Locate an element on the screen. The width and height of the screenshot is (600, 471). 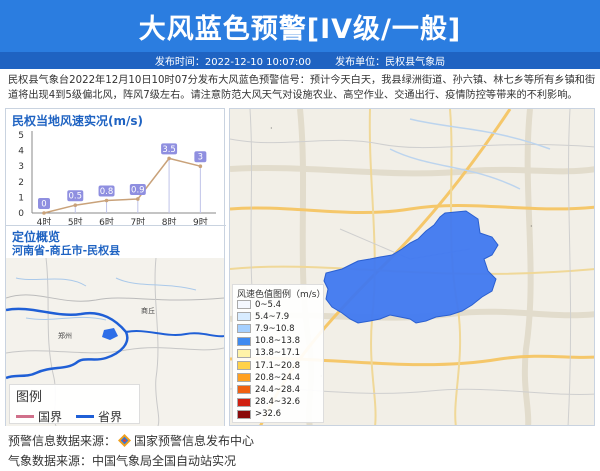
wind-legend-label: 10.8~13.8 is located at coordinates (277, 341).